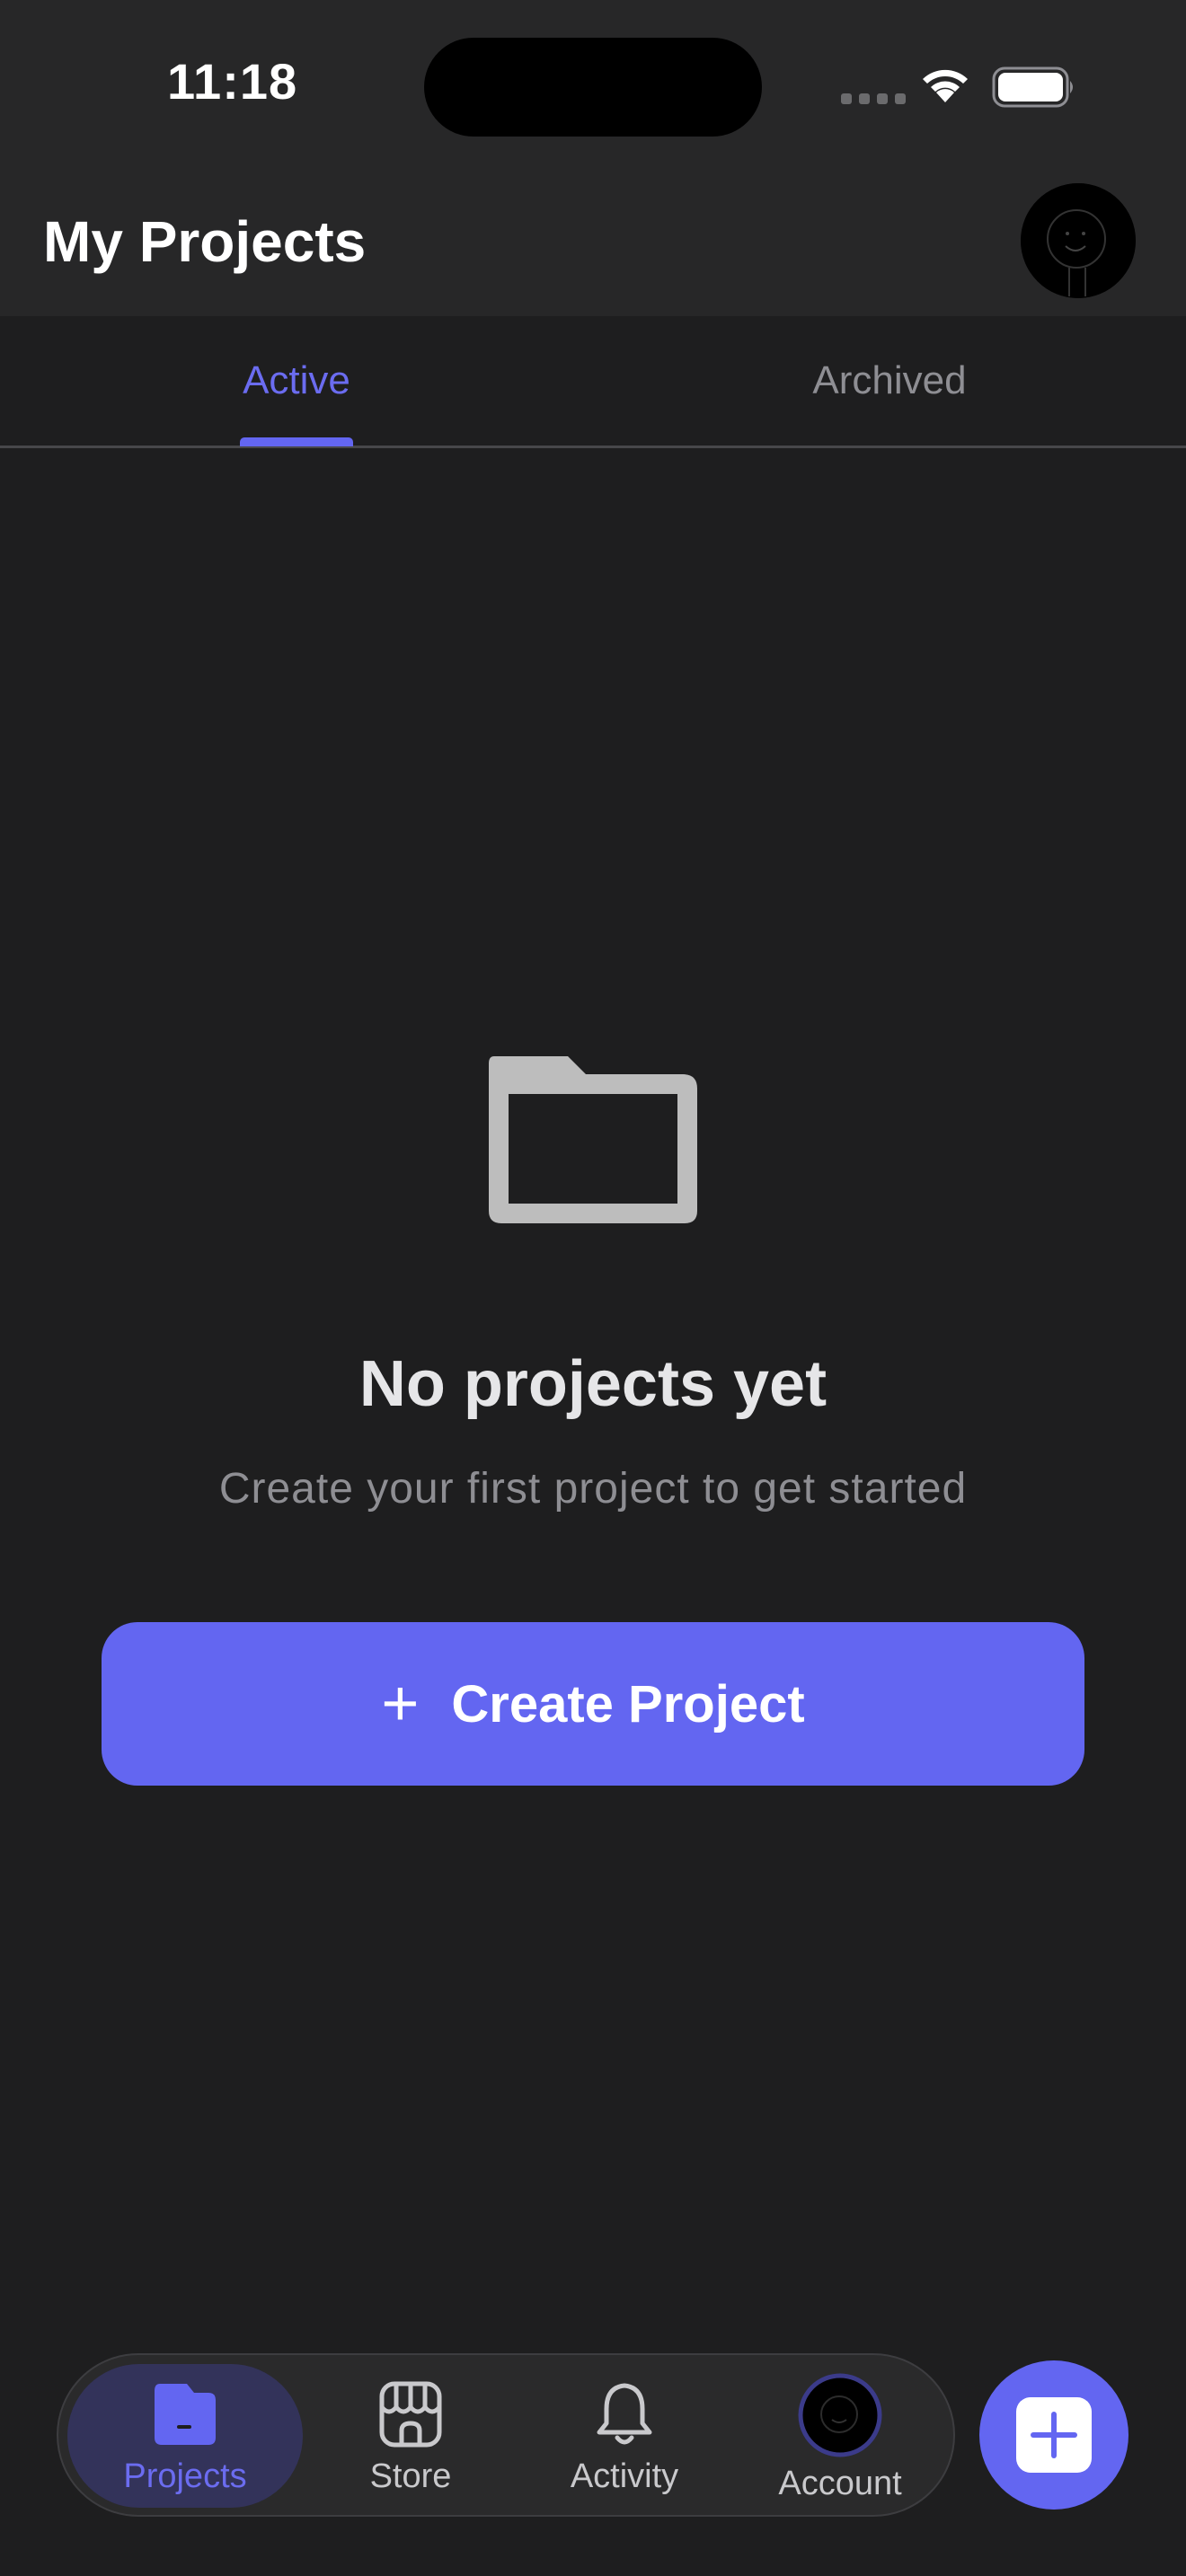  I want to click on dynamic-island, so click(593, 87).